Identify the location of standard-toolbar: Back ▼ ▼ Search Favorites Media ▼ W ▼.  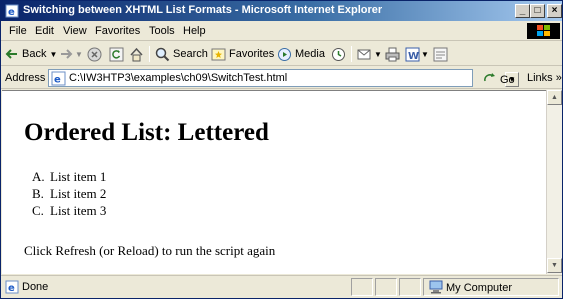
(281, 54).